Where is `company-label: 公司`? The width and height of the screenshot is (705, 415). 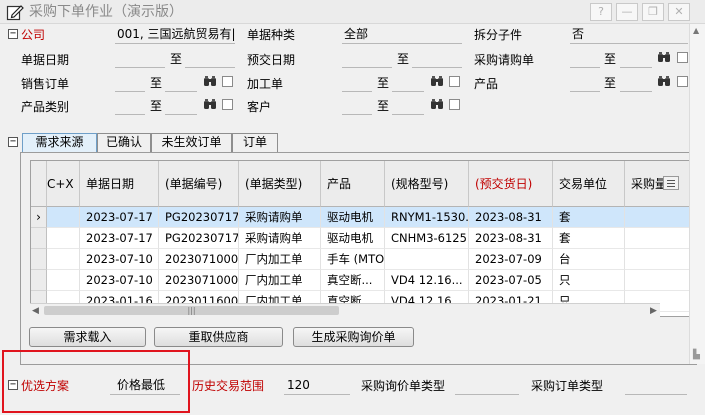
company-label: 公司 is located at coordinates (33, 35).